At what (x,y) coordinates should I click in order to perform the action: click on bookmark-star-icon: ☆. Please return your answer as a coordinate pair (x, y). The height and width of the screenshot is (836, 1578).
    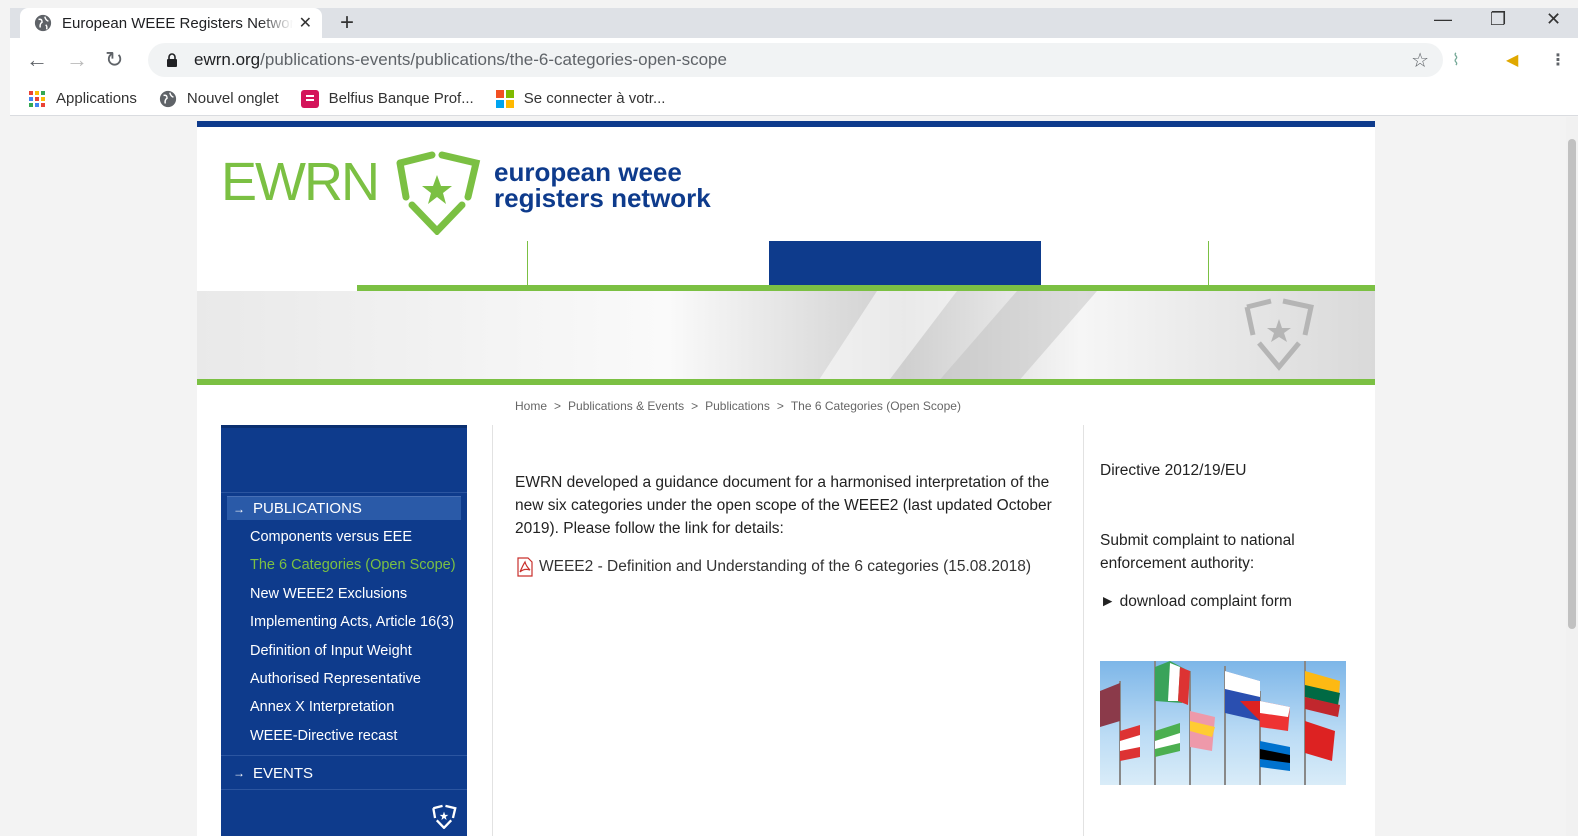
    Looking at the image, I should click on (1420, 60).